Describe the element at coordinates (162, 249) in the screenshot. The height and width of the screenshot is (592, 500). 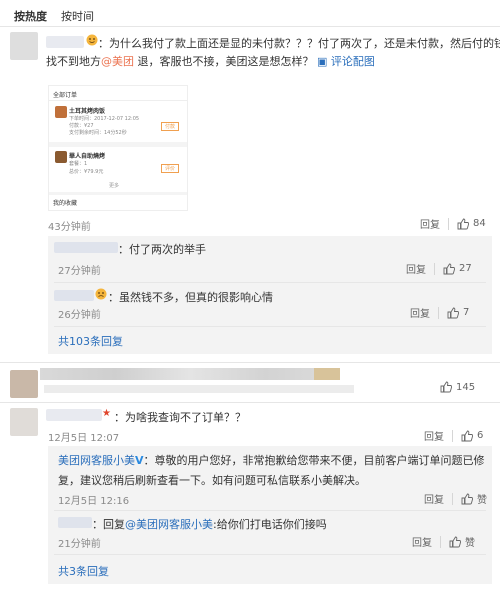
I see `reply-text: ：付了两次的举手` at that location.